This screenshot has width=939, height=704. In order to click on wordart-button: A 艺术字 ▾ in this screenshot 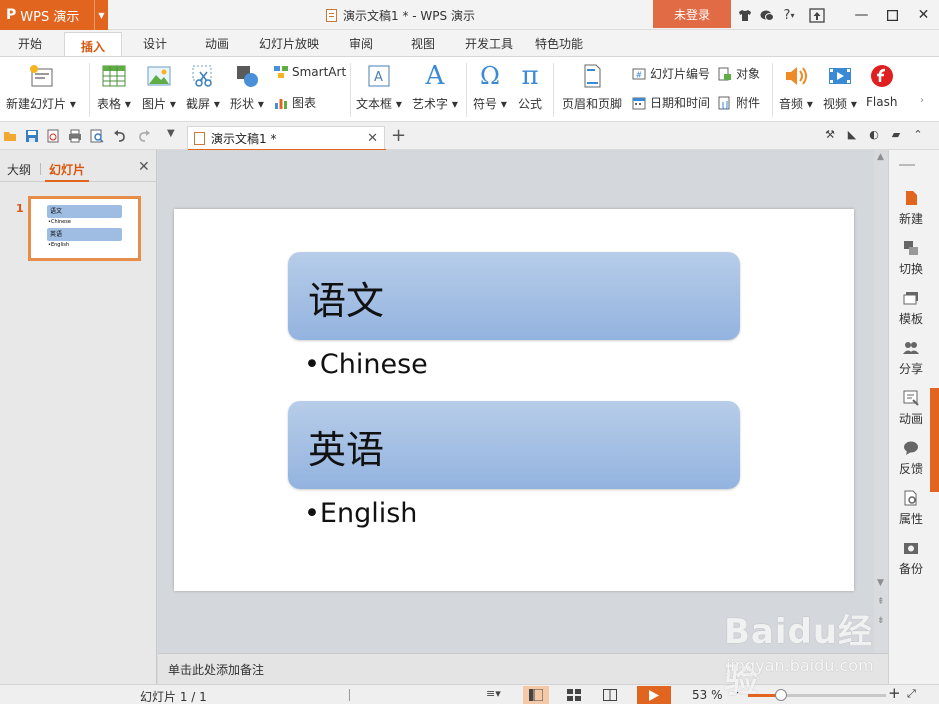, I will do `click(435, 84)`.